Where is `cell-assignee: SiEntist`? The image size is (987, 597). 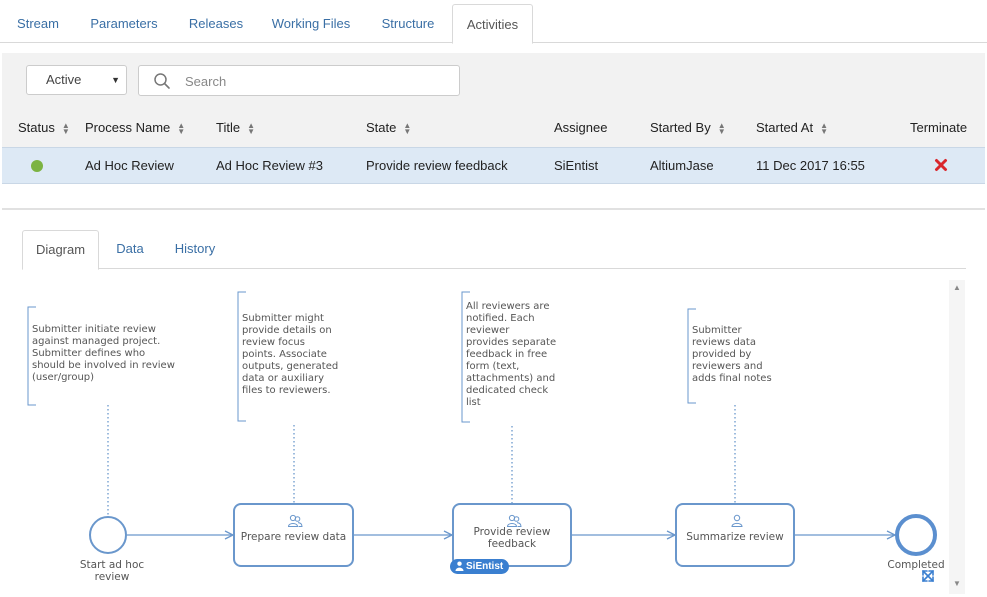 cell-assignee: SiEntist is located at coordinates (576, 165).